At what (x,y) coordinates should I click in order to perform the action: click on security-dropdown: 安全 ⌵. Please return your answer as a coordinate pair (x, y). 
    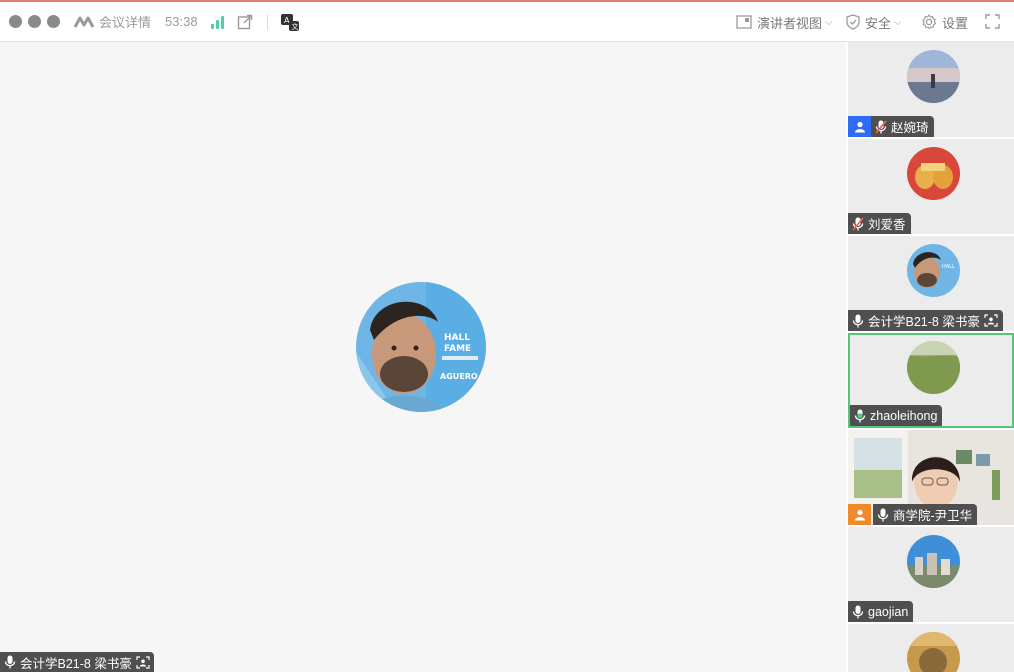
    Looking at the image, I should click on (874, 22).